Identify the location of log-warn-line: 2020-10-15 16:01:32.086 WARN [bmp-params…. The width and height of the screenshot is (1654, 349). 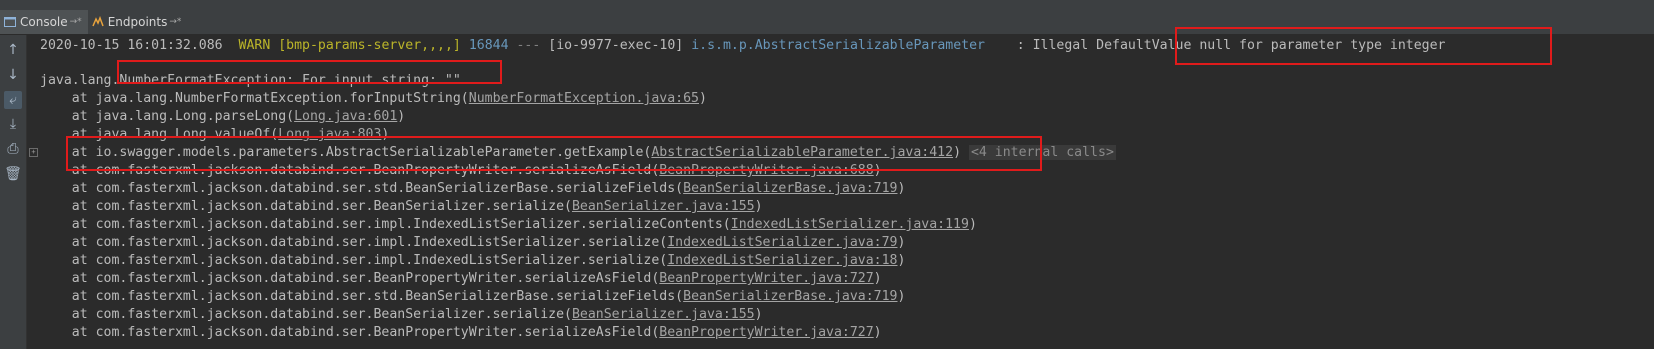
(742, 46).